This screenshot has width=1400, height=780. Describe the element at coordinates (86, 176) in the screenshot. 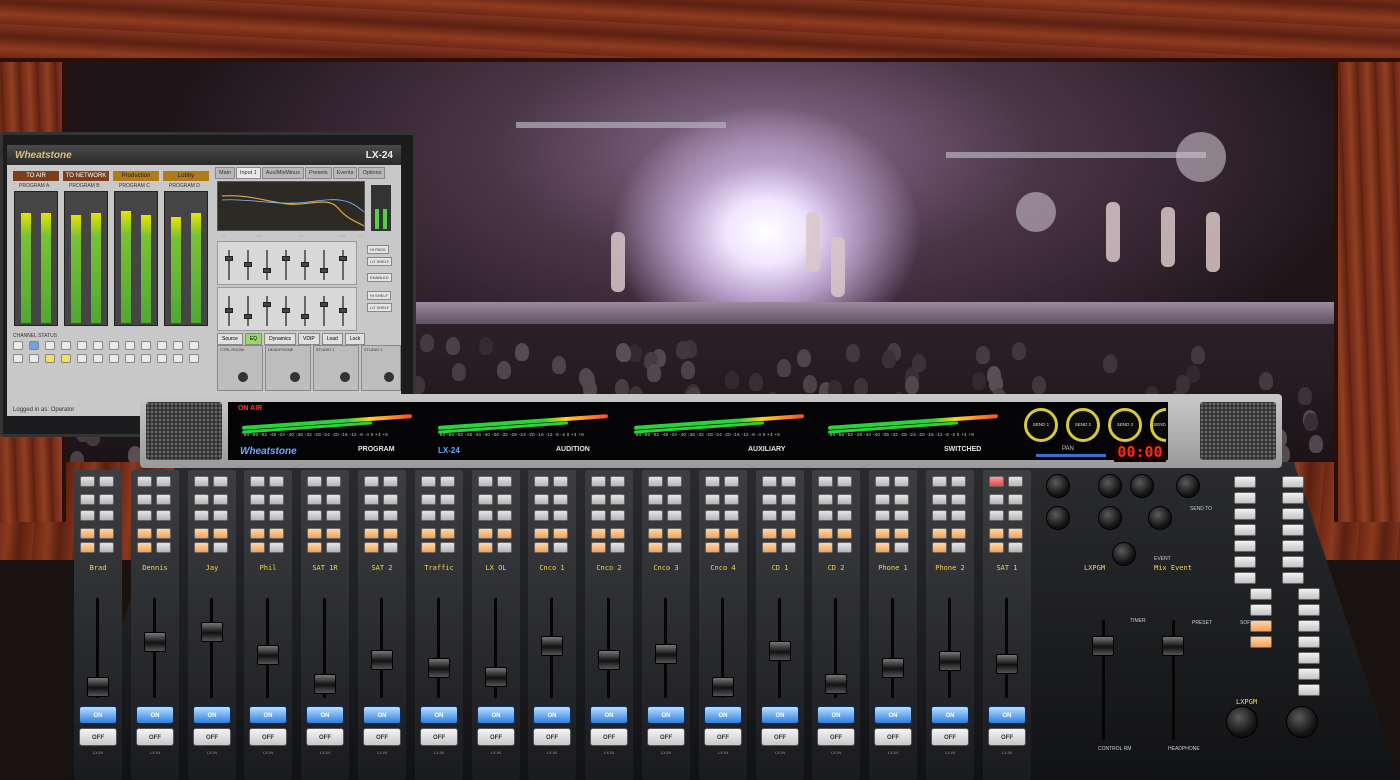

I see `meter-tab: TO NETWORK` at that location.